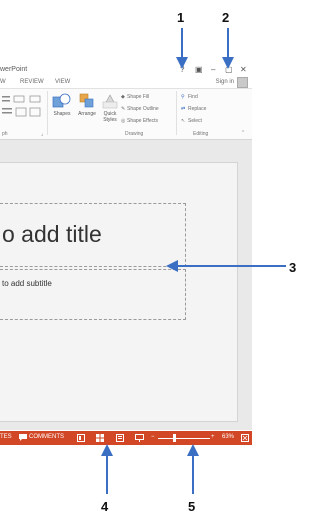 The image size is (320, 522). I want to click on shape-fill-icon: ◆, so click(123, 97).